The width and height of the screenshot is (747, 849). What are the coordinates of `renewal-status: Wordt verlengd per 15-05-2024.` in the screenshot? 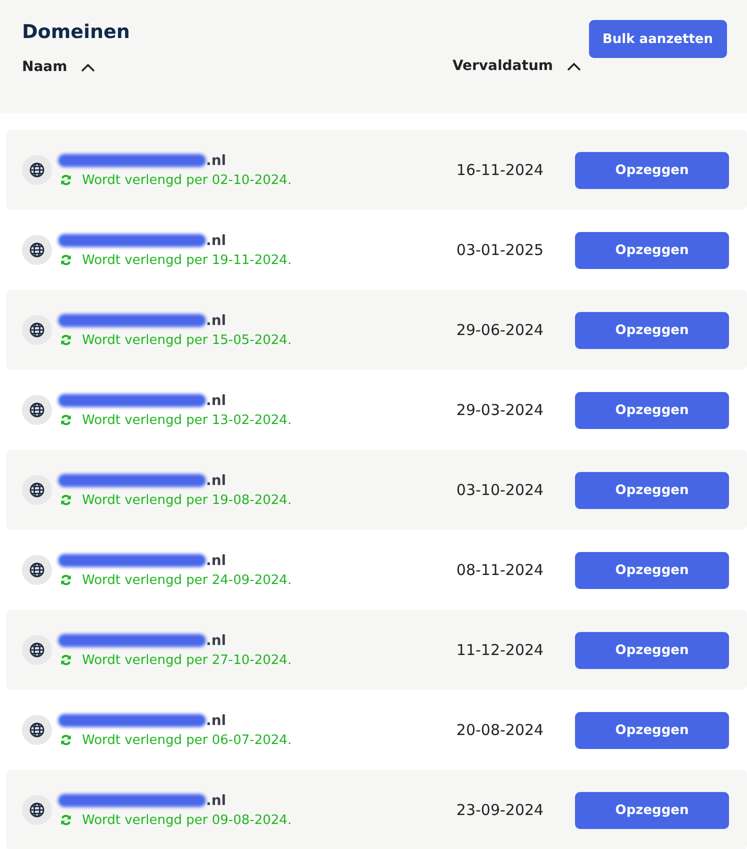 It's located at (187, 340).